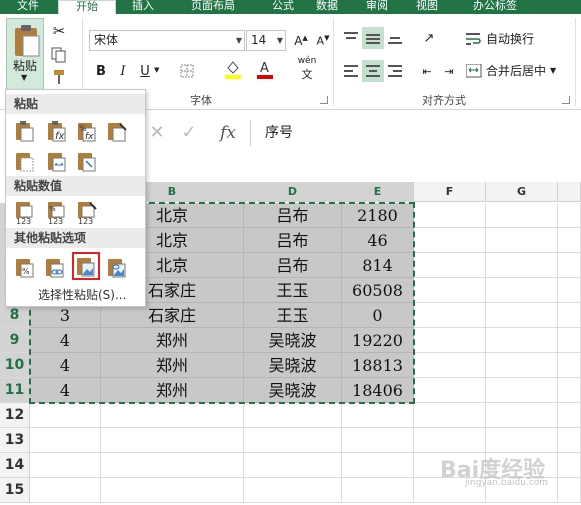 This screenshot has height=505, width=581. Describe the element at coordinates (167, 40) in the screenshot. I see `font-name-combo: 宋体 ▼` at that location.